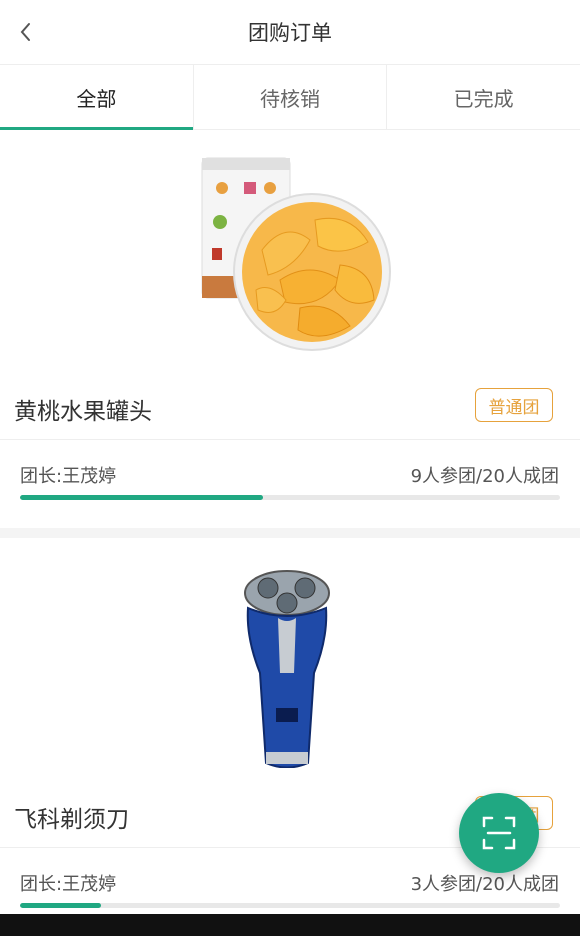  I want to click on page-title: 团购订单, so click(290, 33).